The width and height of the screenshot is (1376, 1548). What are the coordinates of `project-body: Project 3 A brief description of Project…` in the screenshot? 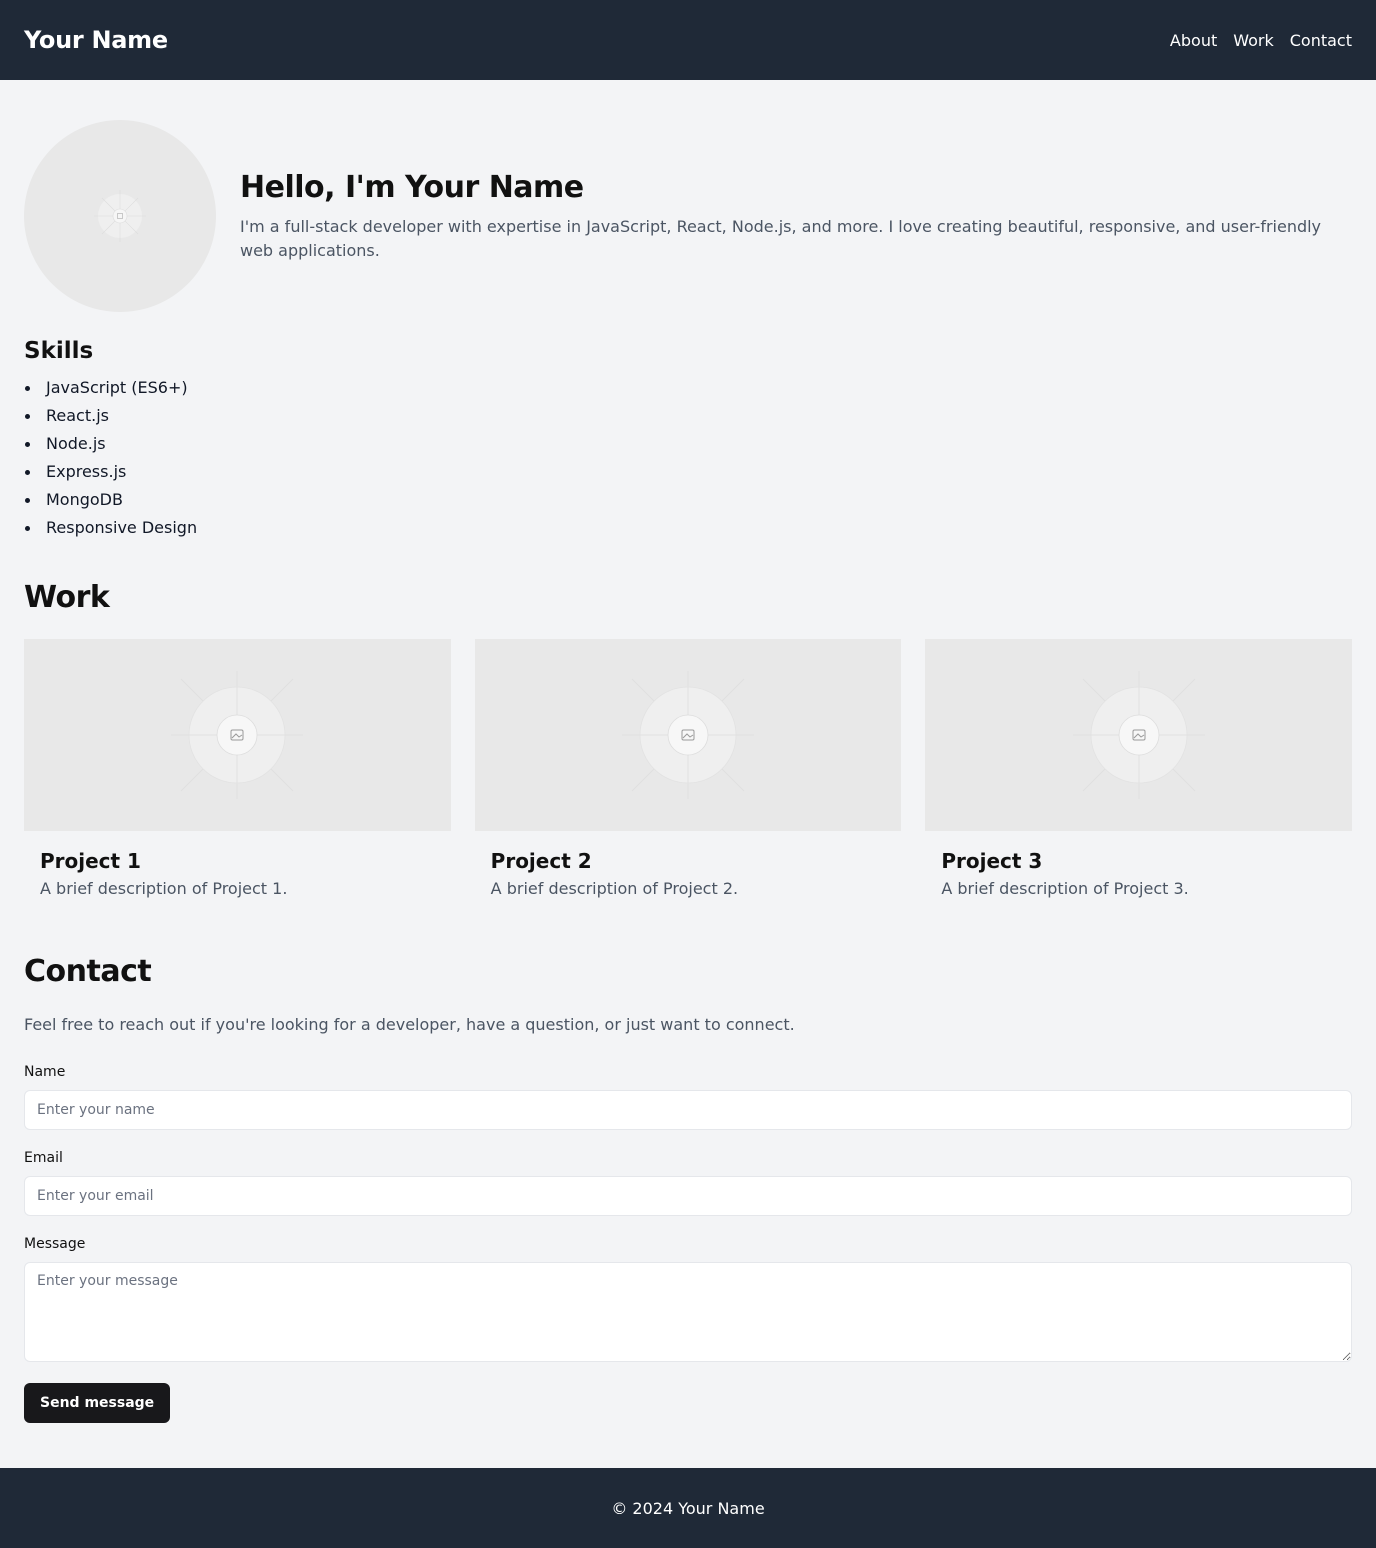 It's located at (1138, 864).